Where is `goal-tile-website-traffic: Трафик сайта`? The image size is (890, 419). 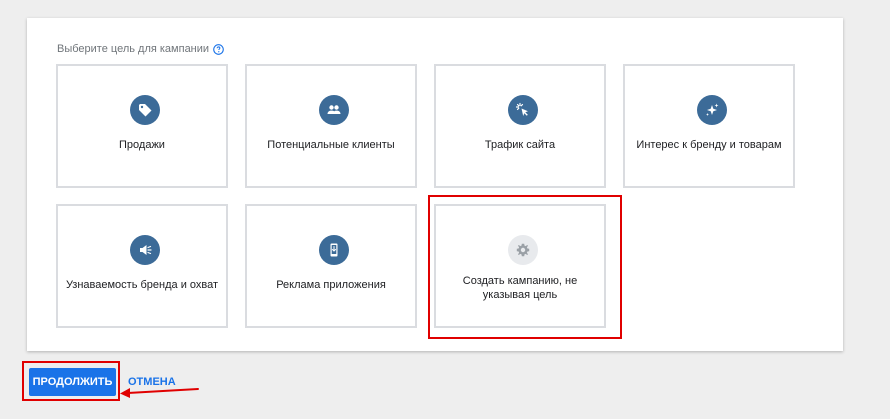
goal-tile-website-traffic: Трафик сайта is located at coordinates (520, 126).